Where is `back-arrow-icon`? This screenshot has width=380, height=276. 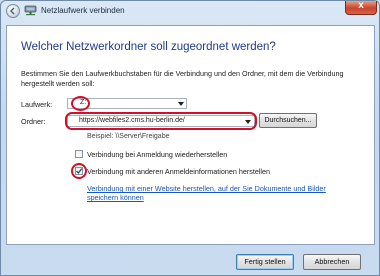 back-arrow-icon is located at coordinates (12, 11).